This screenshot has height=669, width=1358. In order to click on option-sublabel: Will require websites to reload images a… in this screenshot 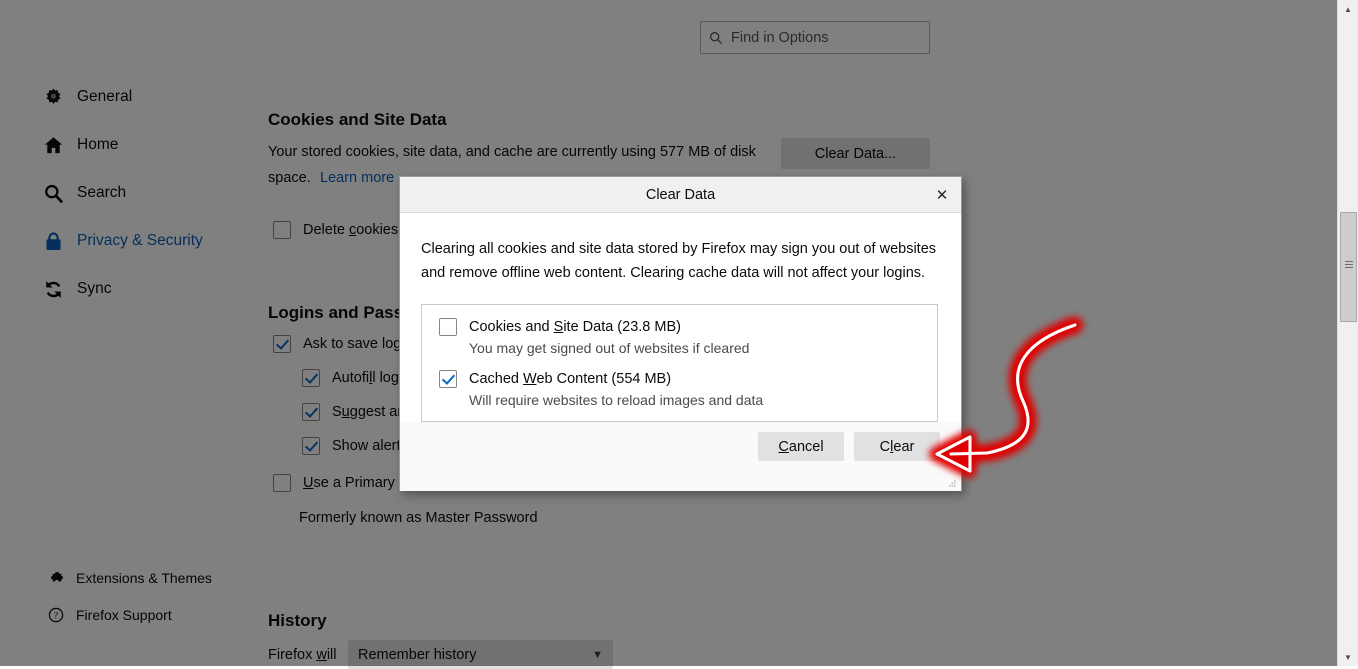, I will do `click(616, 400)`.